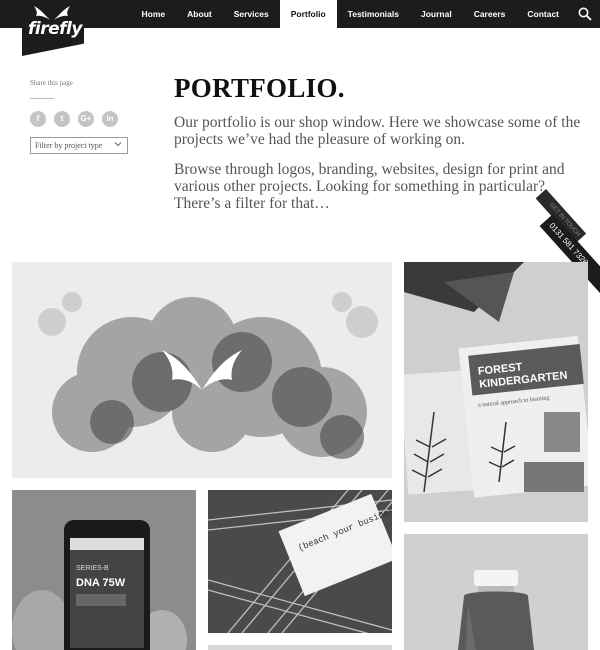 Image resolution: width=600 pixels, height=650 pixels. What do you see at coordinates (373, 14) in the screenshot?
I see `nav-testimonials: Testimonials` at bounding box center [373, 14].